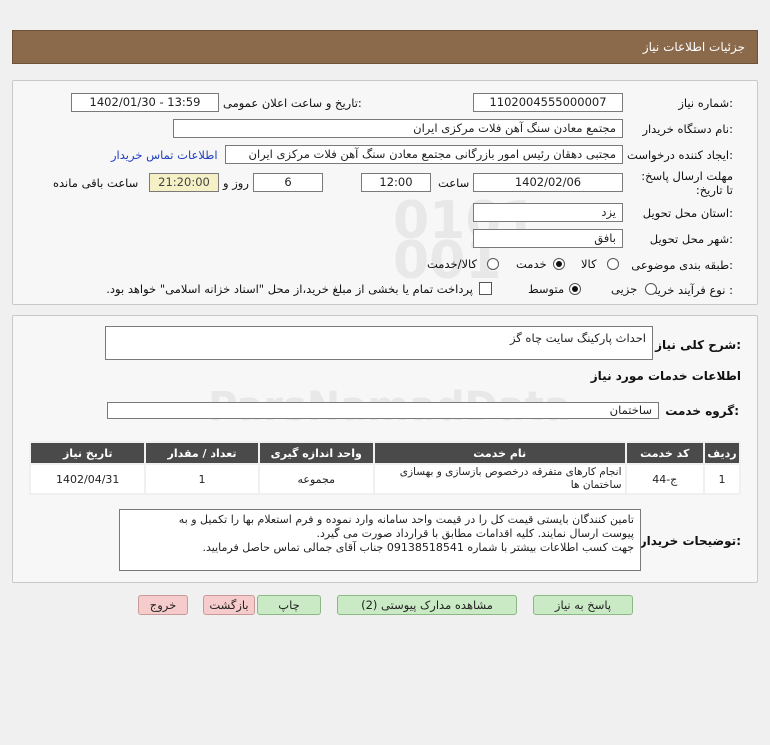  Describe the element at coordinates (687, 129) in the screenshot. I see `buyer-org-label: نام دستگاه خریدار:` at that location.